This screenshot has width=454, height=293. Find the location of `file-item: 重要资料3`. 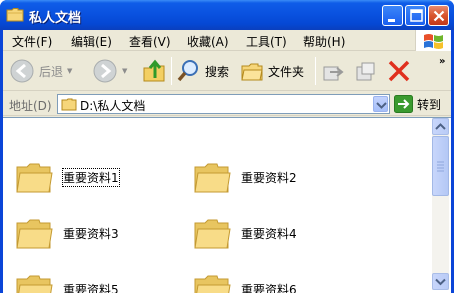

file-item: 重要资料3 is located at coordinates (67, 233).